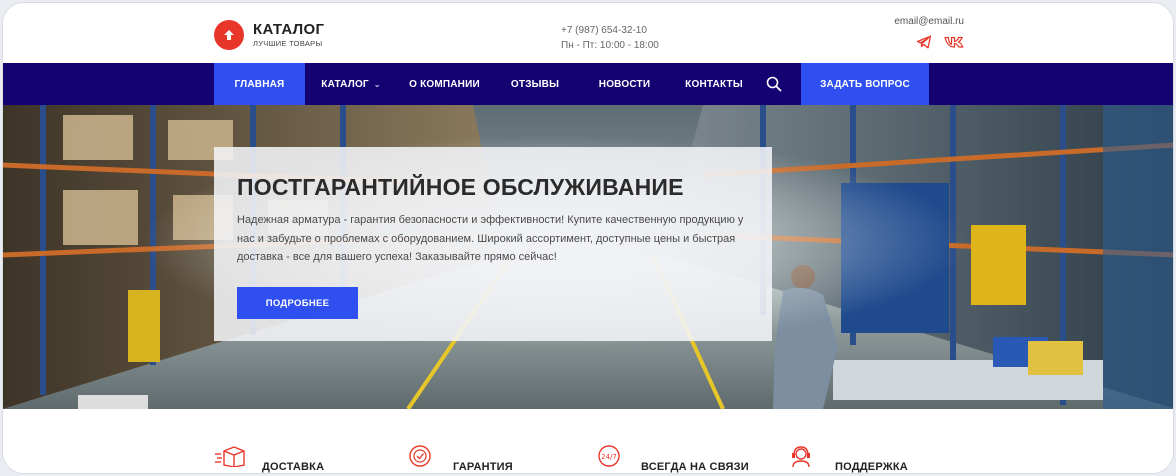 Image resolution: width=1176 pixels, height=476 pixels. I want to click on more-button: ПОДРОБНЕЕ, so click(297, 303).